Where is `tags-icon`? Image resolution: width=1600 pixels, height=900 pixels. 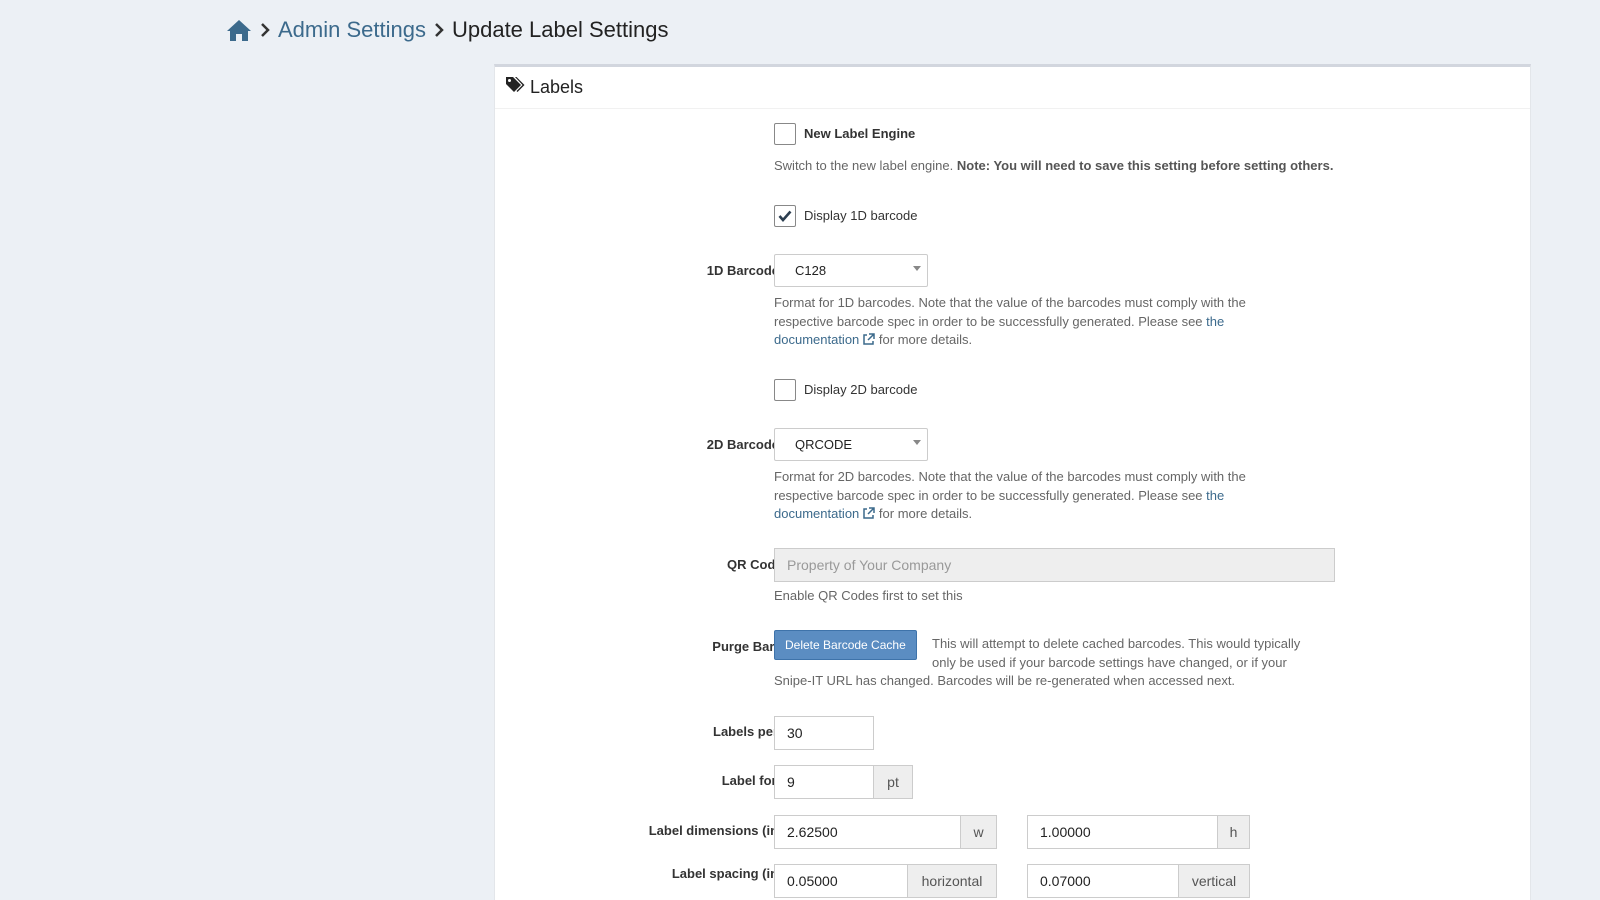 tags-icon is located at coordinates (515, 87).